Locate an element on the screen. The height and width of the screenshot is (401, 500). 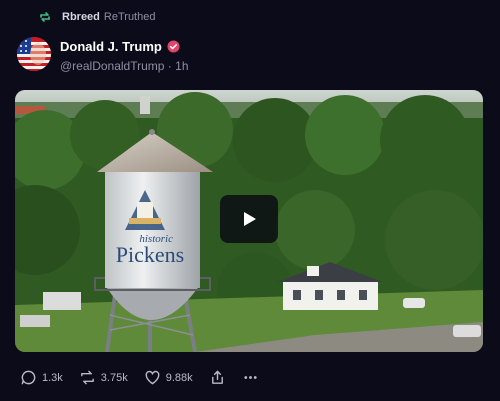
action-bar: 1.3k 3.75k 9.88k is located at coordinates (147, 377).